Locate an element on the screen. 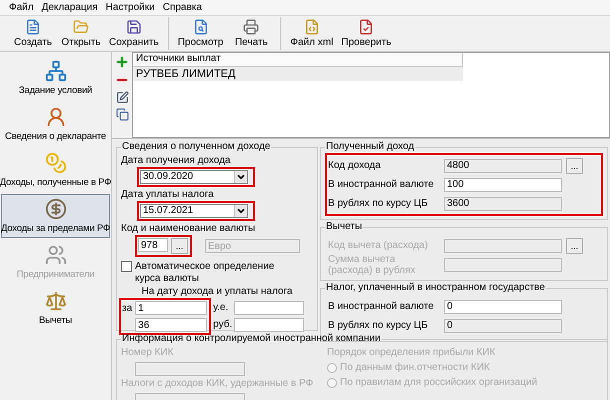  sidebar-item: Сведения о декларанте is located at coordinates (55, 124).